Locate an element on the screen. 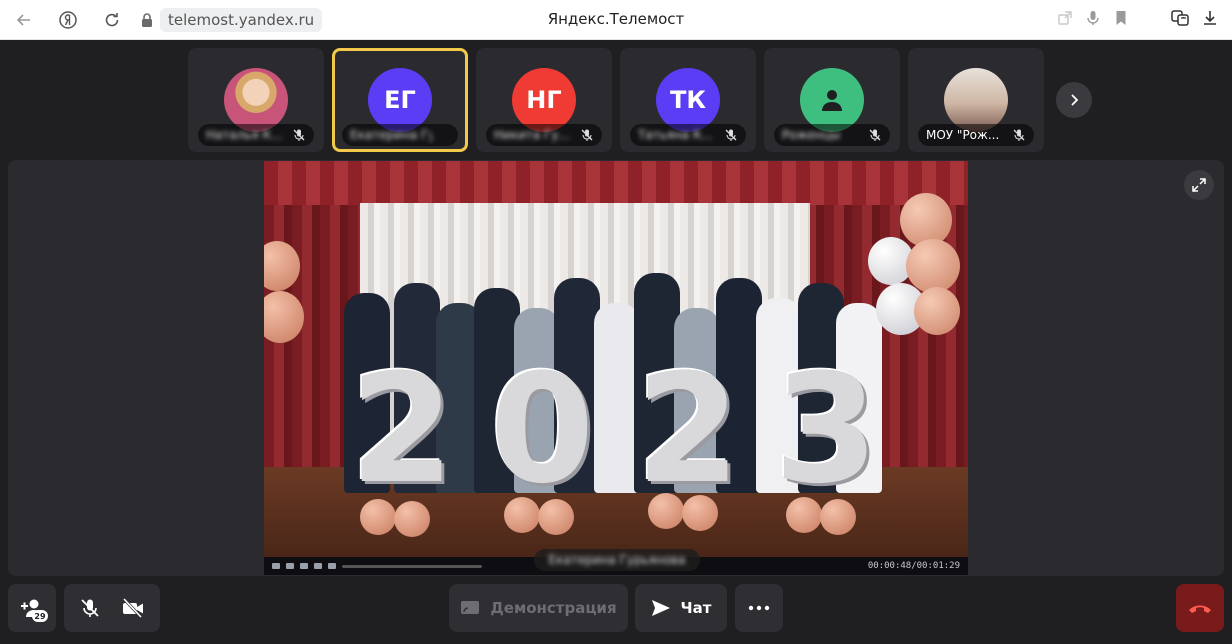 Image resolution: width=1232 pixels, height=644 pixels. call-toolbar: 29 Демонстрация Чат is located at coordinates (616, 610).